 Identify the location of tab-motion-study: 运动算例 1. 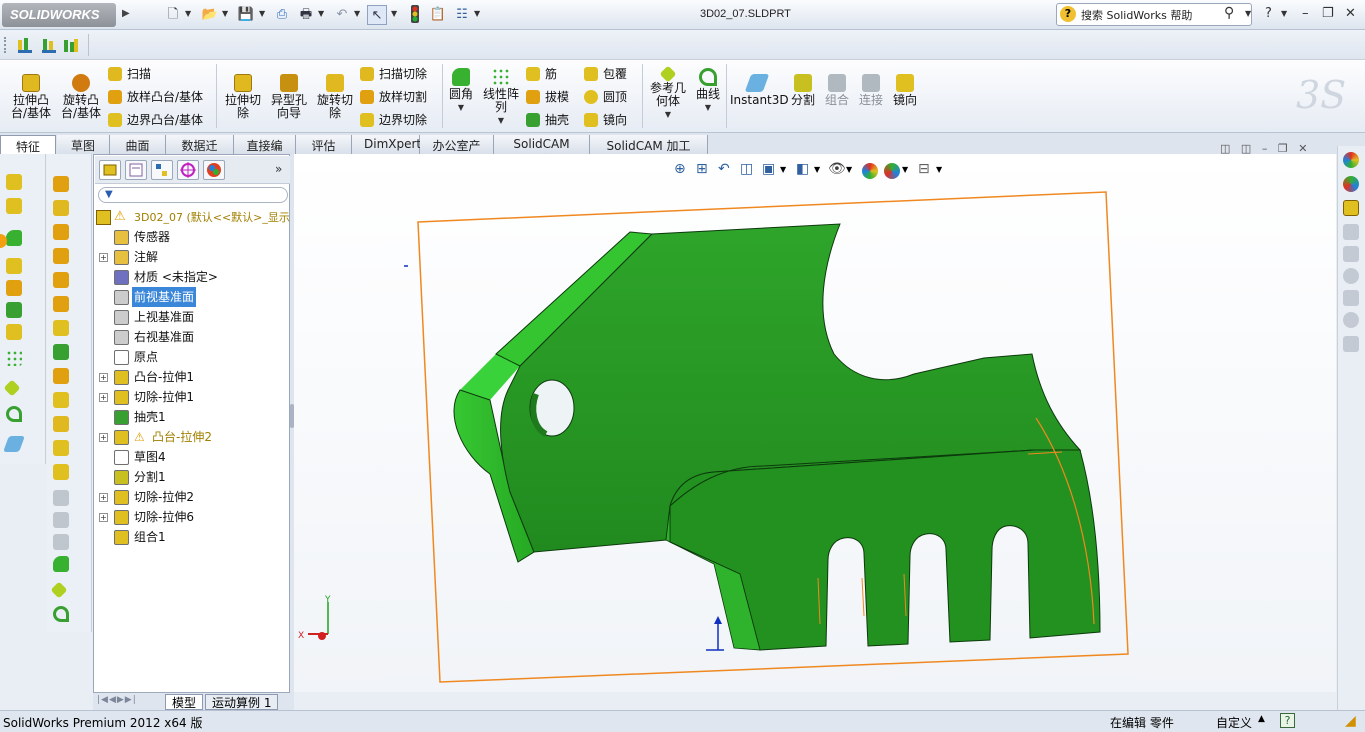
(242, 702).